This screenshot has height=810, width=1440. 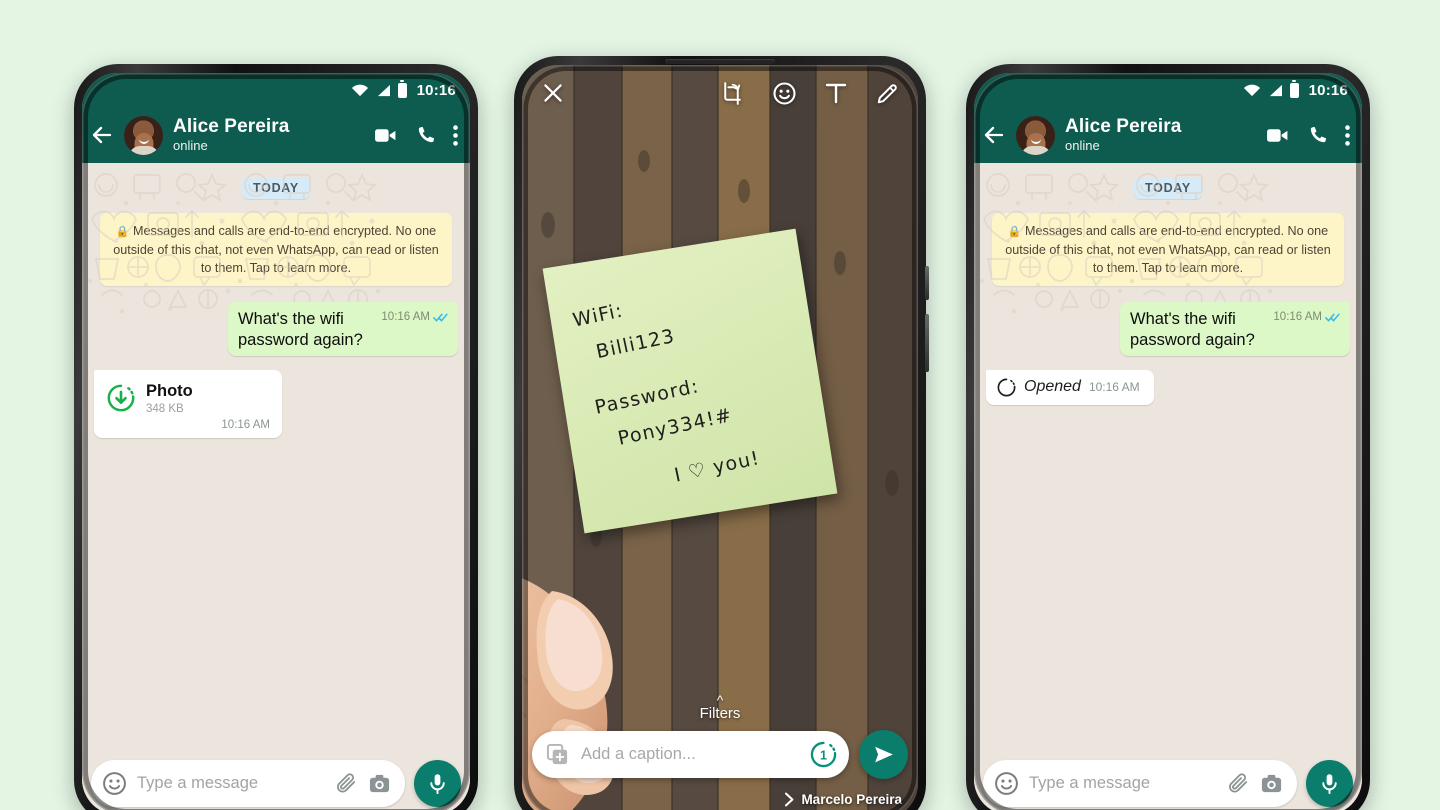 I want to click on photo-message-title: Photo, so click(x=169, y=390).